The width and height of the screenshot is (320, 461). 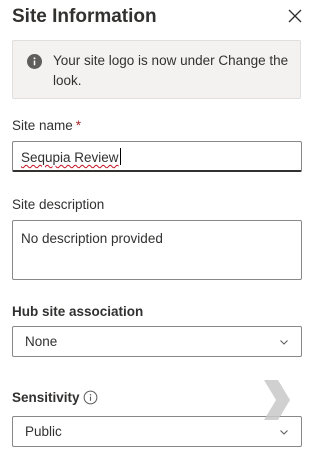 I want to click on close-button, so click(x=295, y=16).